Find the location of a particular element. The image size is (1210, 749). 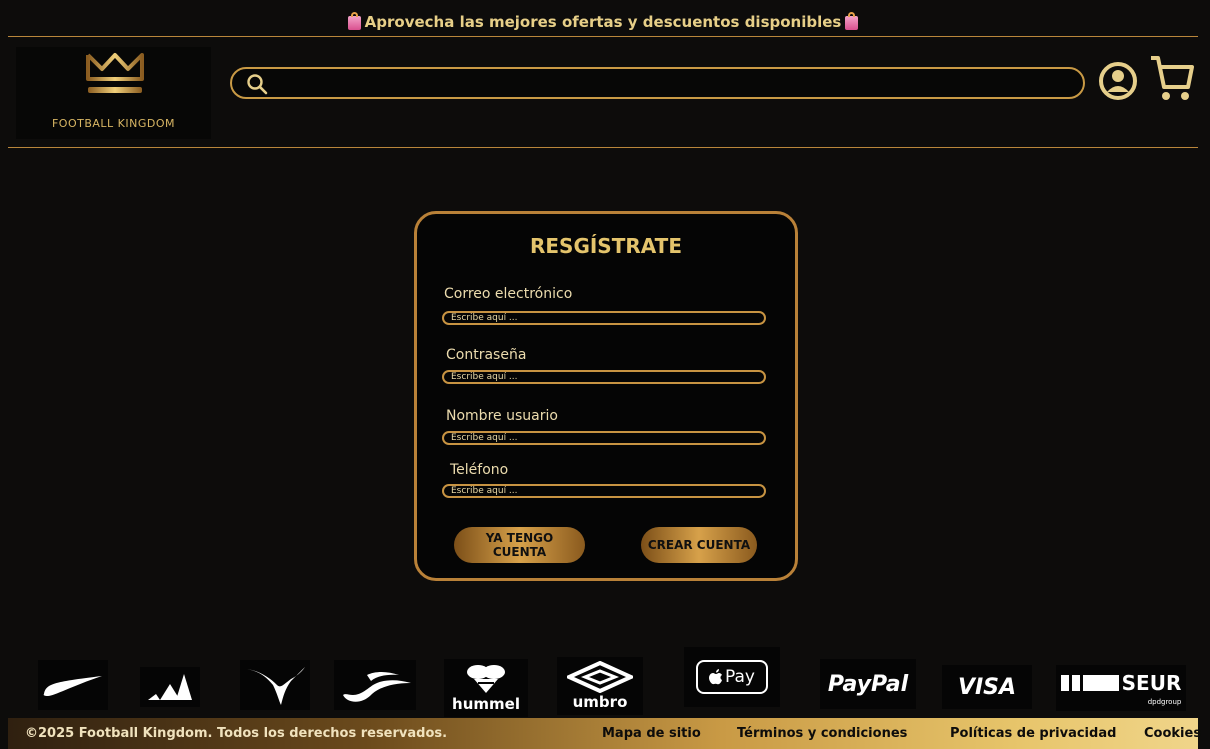

hummel-logo: hummel is located at coordinates (486, 688).